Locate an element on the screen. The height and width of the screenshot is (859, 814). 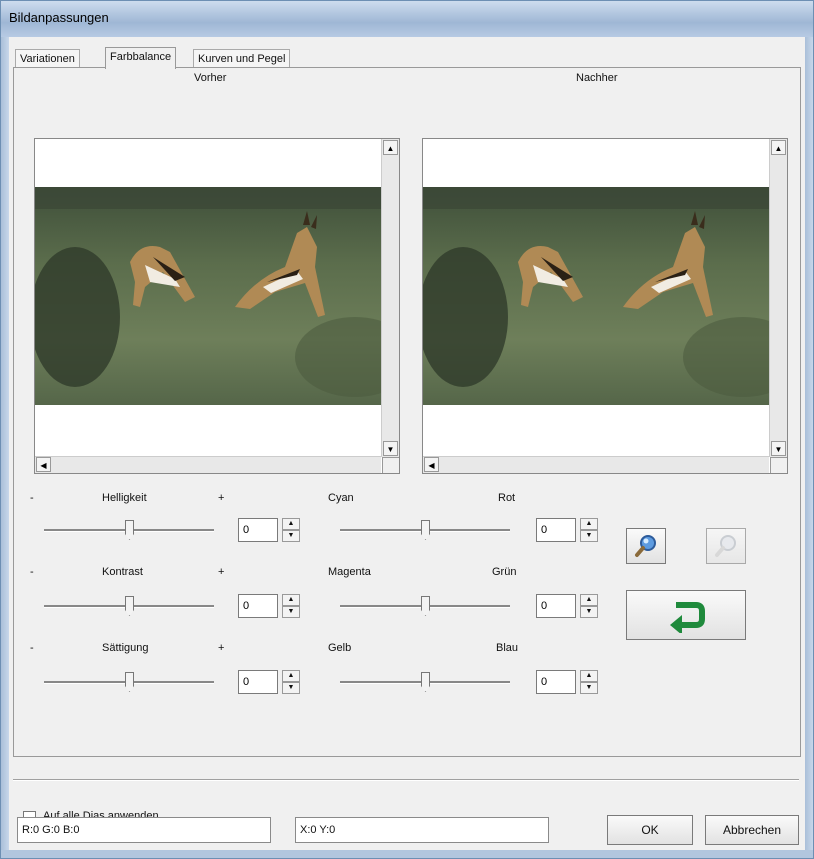
title-bar: Bildanpassungen is located at coordinates (407, 19).